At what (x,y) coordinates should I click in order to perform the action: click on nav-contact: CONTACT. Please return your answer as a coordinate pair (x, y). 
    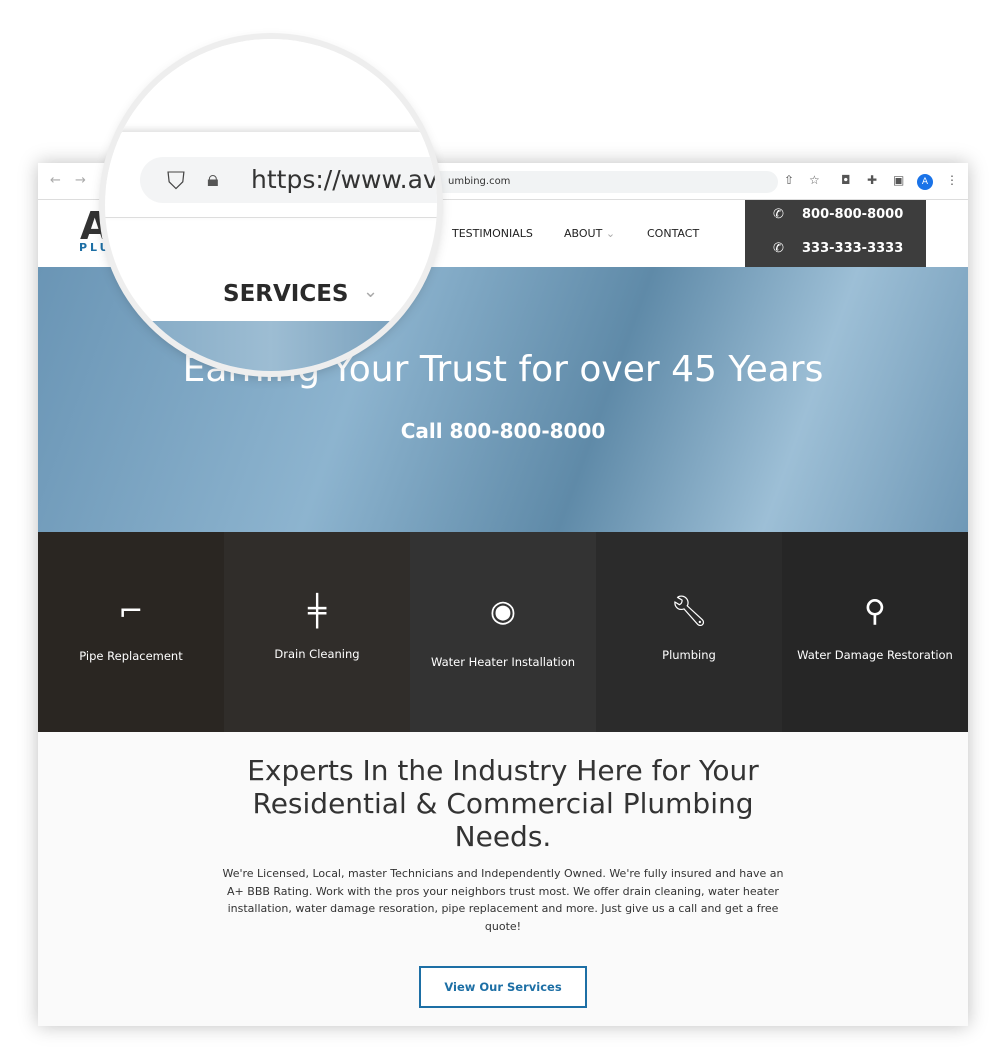
    Looking at the image, I should click on (673, 233).